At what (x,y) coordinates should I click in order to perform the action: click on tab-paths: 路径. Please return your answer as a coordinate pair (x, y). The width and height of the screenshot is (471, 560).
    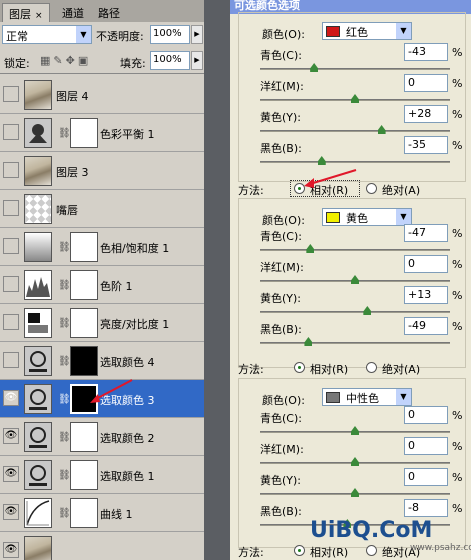
    Looking at the image, I should click on (109, 12).